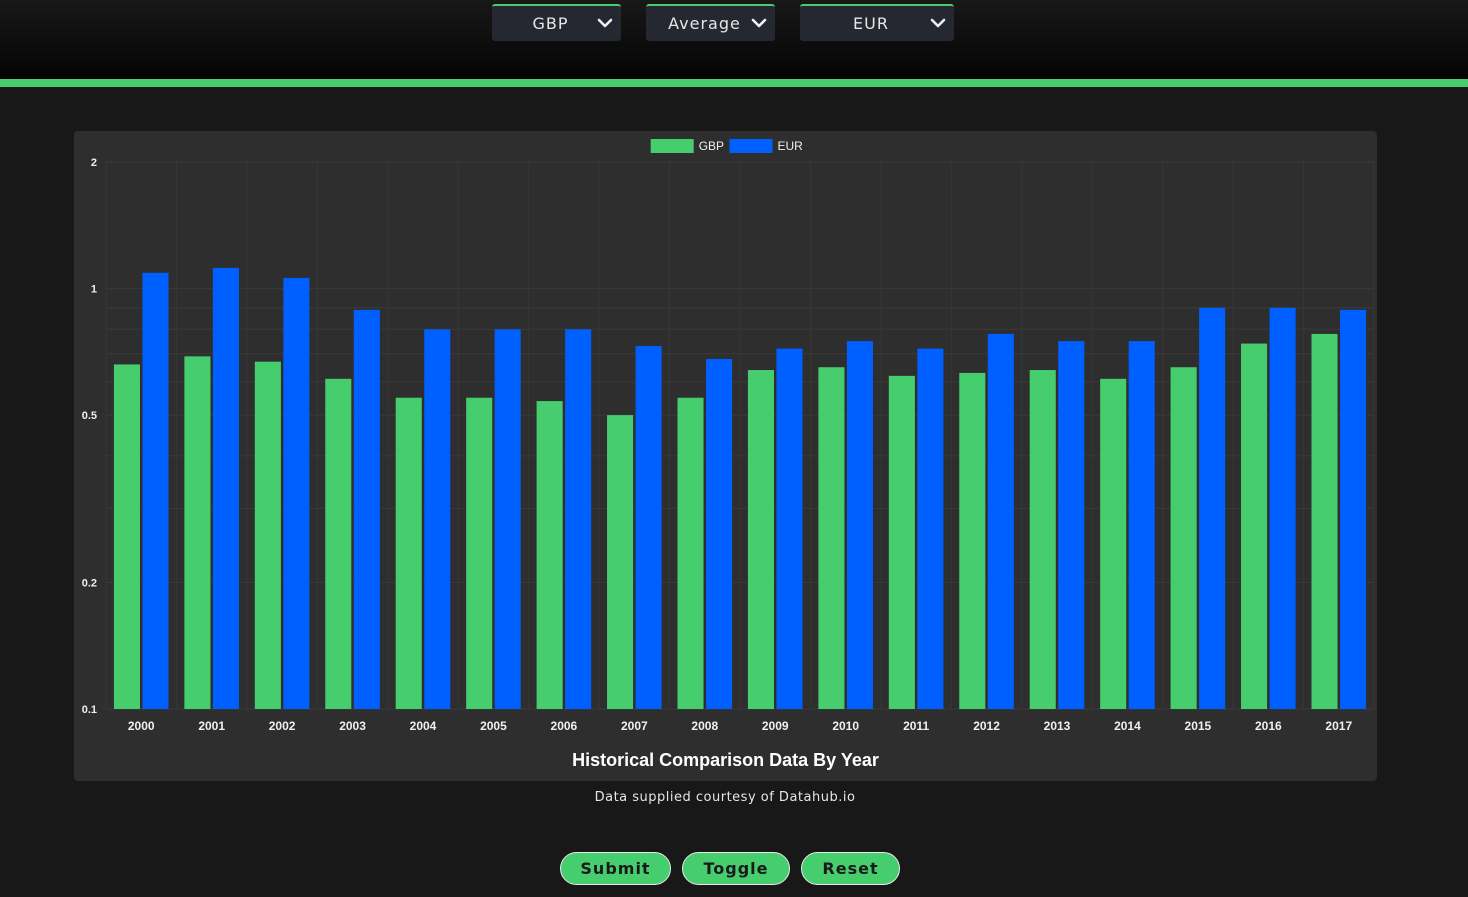 This screenshot has height=897, width=1468. I want to click on reset-button: Reset, so click(850, 868).